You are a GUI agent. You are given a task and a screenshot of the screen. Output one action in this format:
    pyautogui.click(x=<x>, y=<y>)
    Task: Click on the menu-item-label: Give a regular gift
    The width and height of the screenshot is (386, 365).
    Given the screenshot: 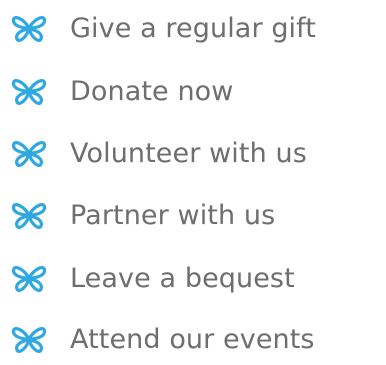 What is the action you would take?
    pyautogui.click(x=193, y=28)
    